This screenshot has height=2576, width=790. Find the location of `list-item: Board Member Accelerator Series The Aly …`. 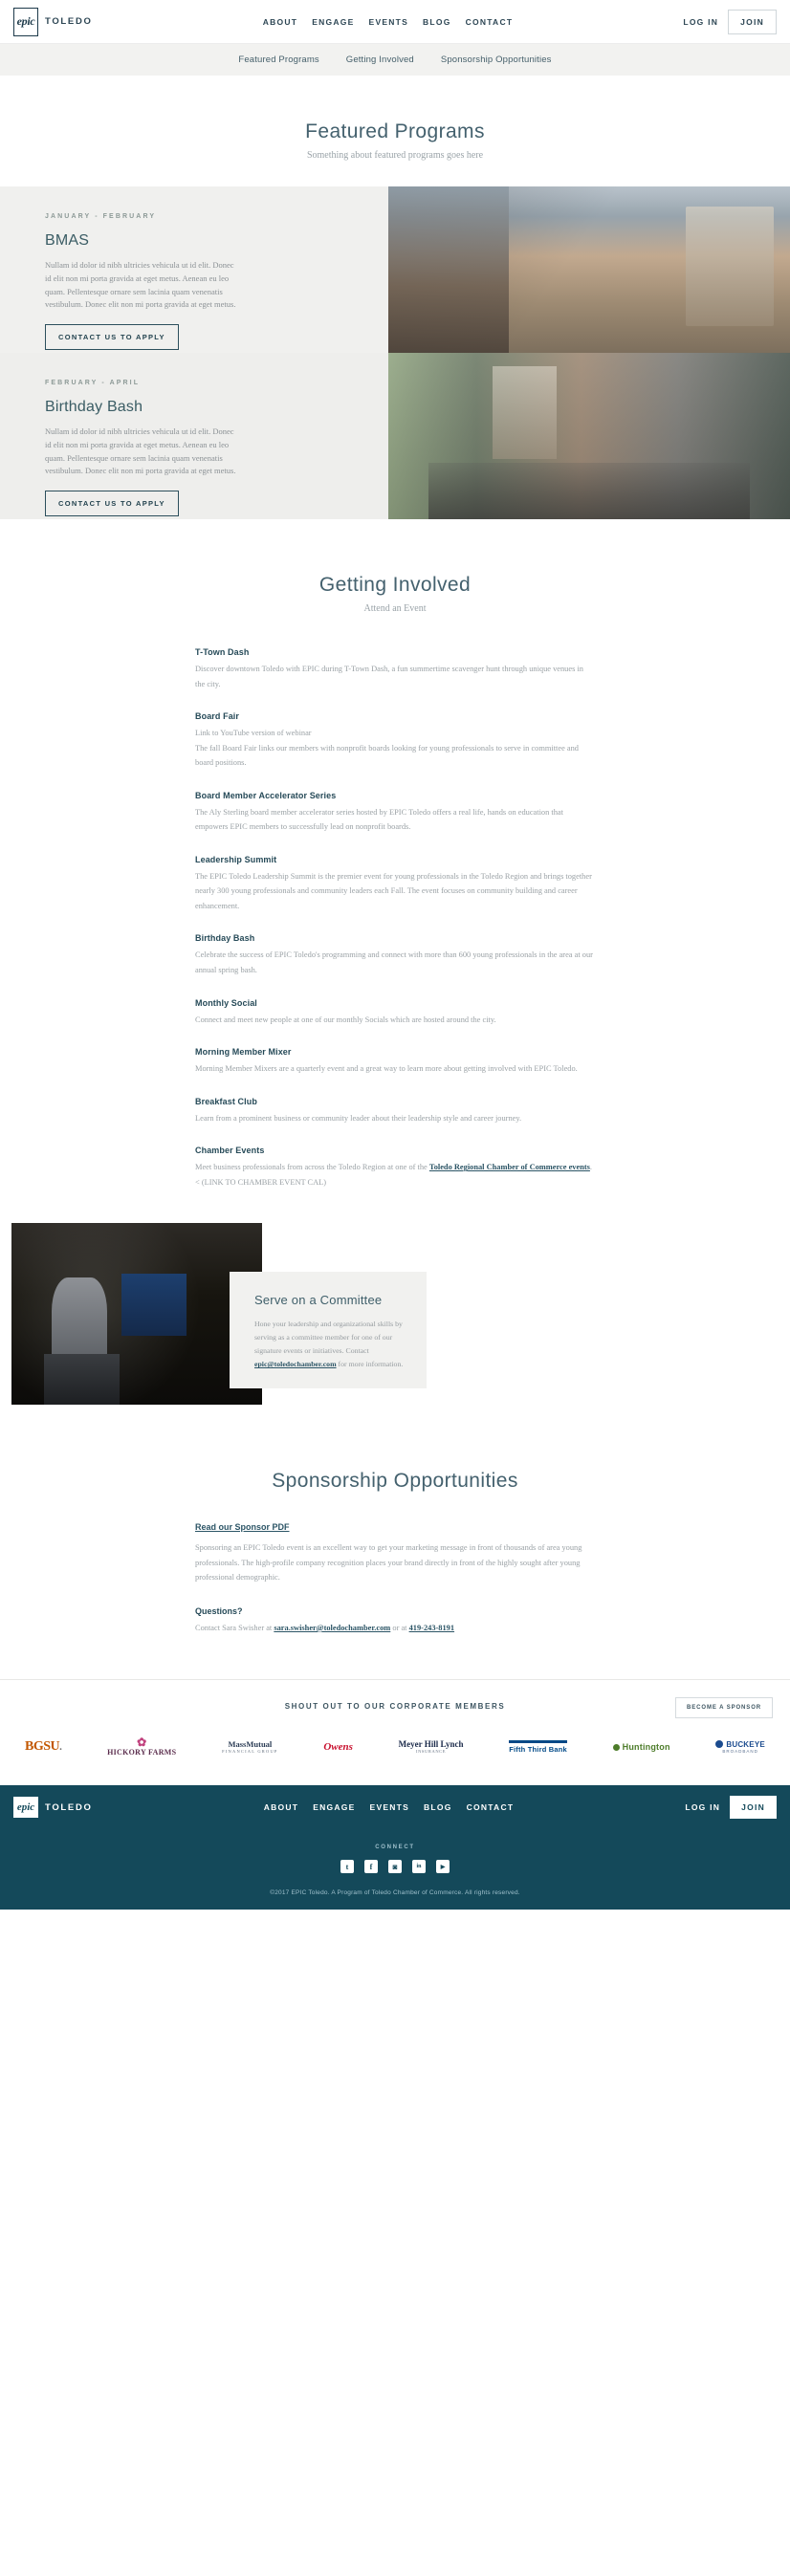

list-item: Board Member Accelerator Series The Aly … is located at coordinates (395, 813).